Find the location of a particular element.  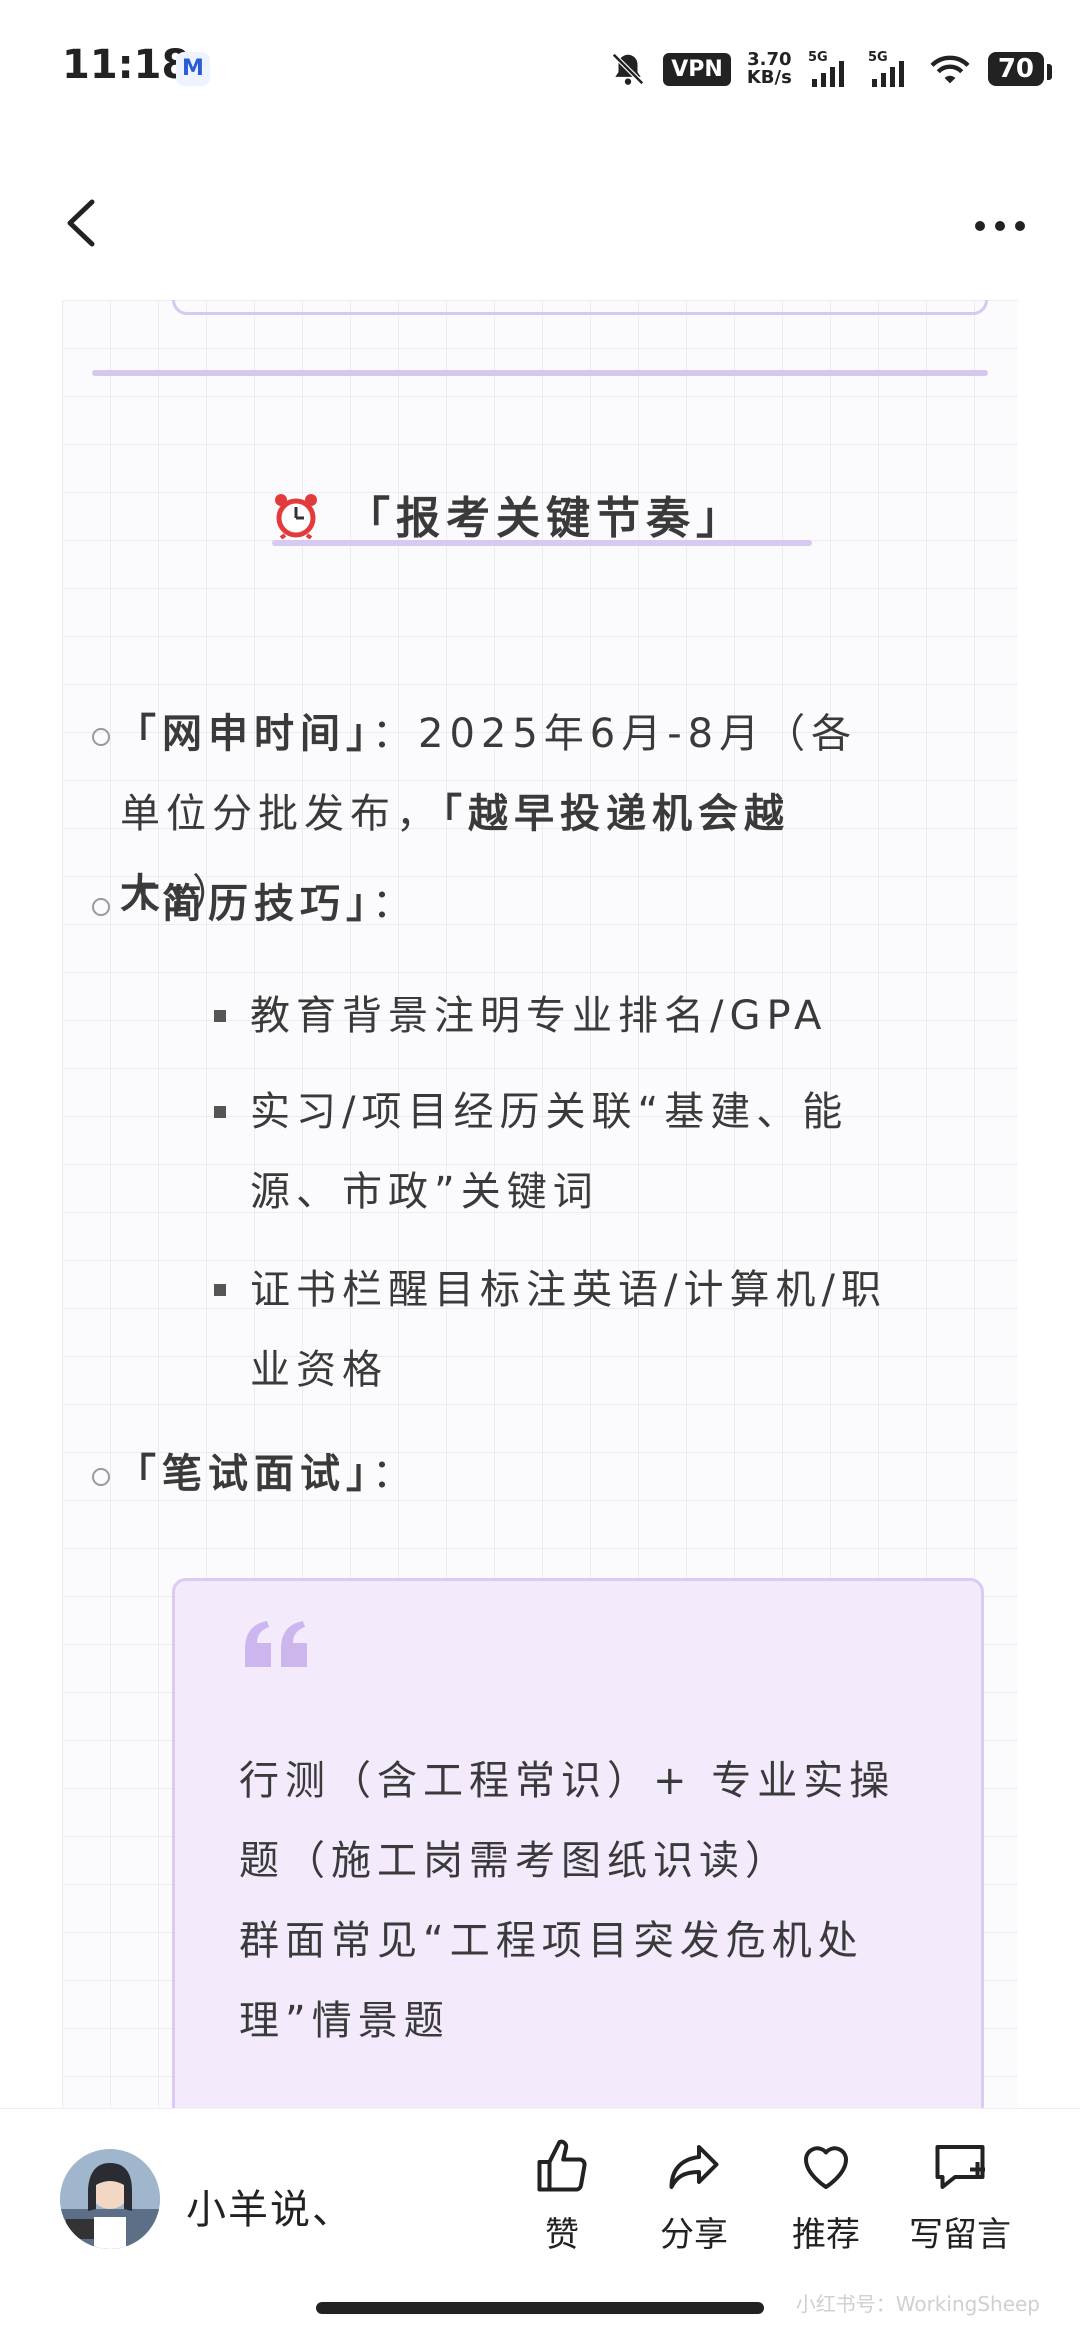

resume-tip-3-line1: 证书栏醒目标注英语/计算机/职 is located at coordinates (568, 1290).